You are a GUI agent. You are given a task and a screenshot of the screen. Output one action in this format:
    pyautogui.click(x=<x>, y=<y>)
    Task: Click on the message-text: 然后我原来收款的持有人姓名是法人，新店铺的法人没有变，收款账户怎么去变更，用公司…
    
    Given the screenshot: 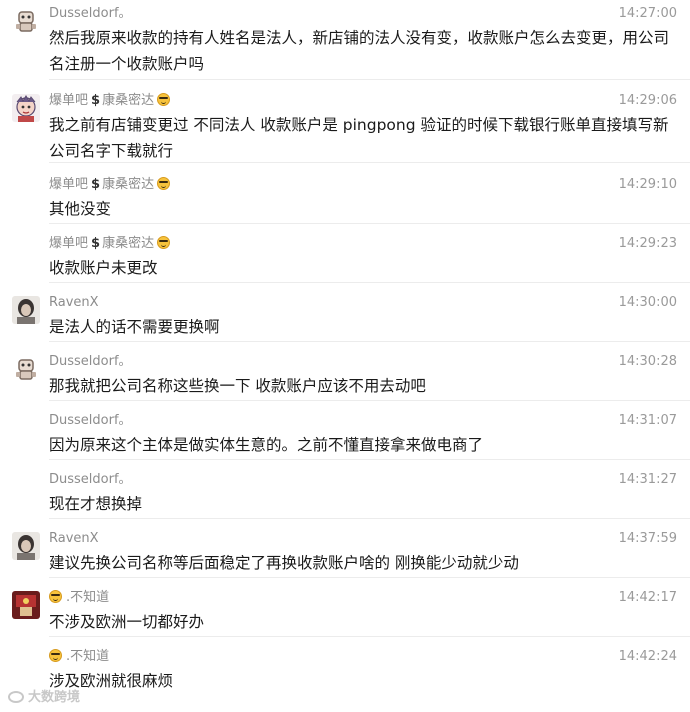 What is the action you would take?
    pyautogui.click(x=359, y=51)
    